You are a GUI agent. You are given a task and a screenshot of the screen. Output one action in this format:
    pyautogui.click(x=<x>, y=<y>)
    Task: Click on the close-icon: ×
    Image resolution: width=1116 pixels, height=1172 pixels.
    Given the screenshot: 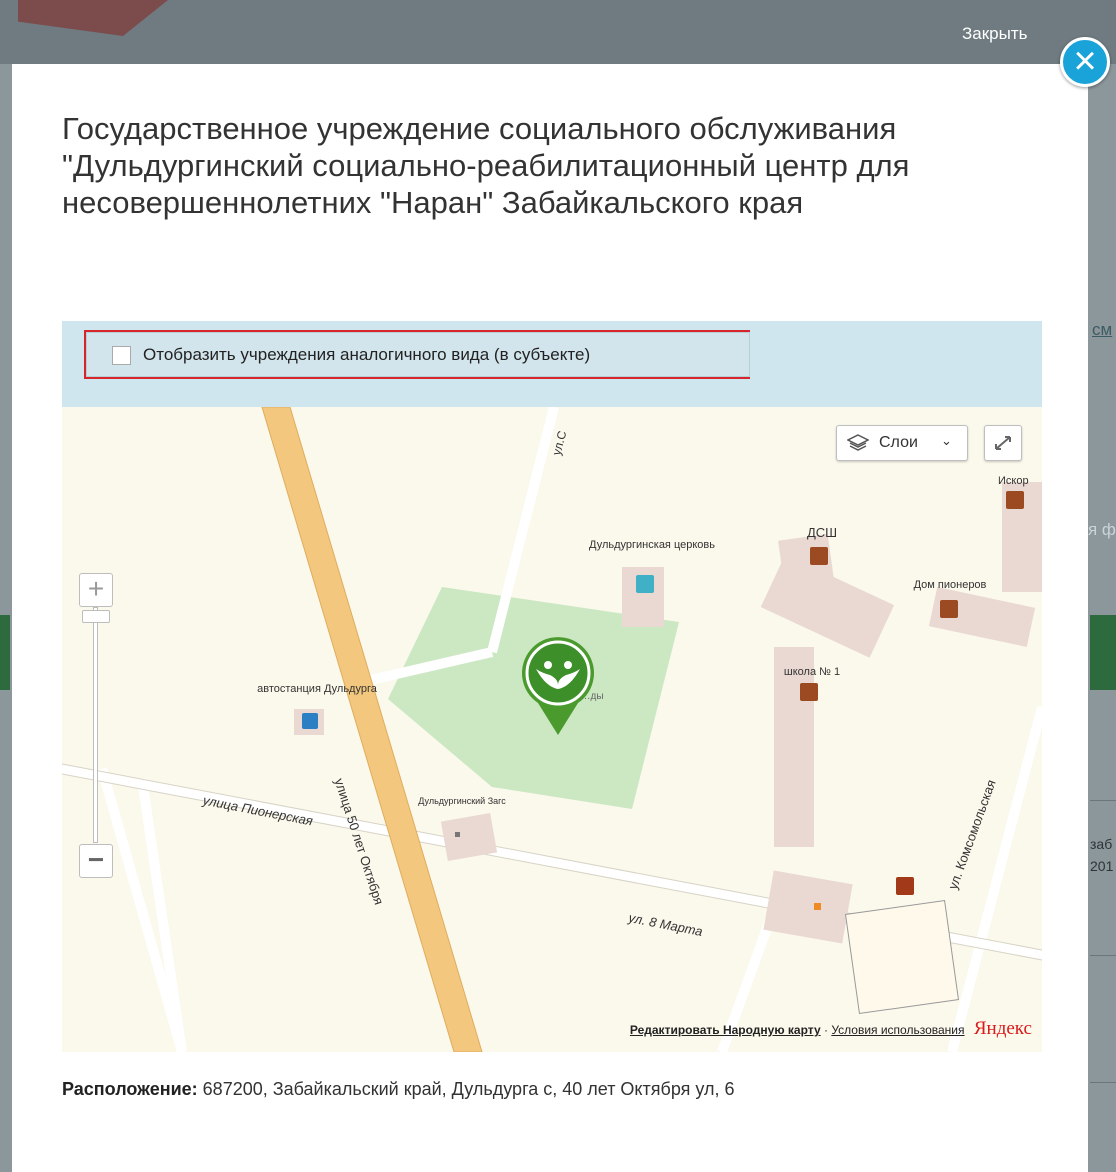 What is the action you would take?
    pyautogui.click(x=1085, y=62)
    